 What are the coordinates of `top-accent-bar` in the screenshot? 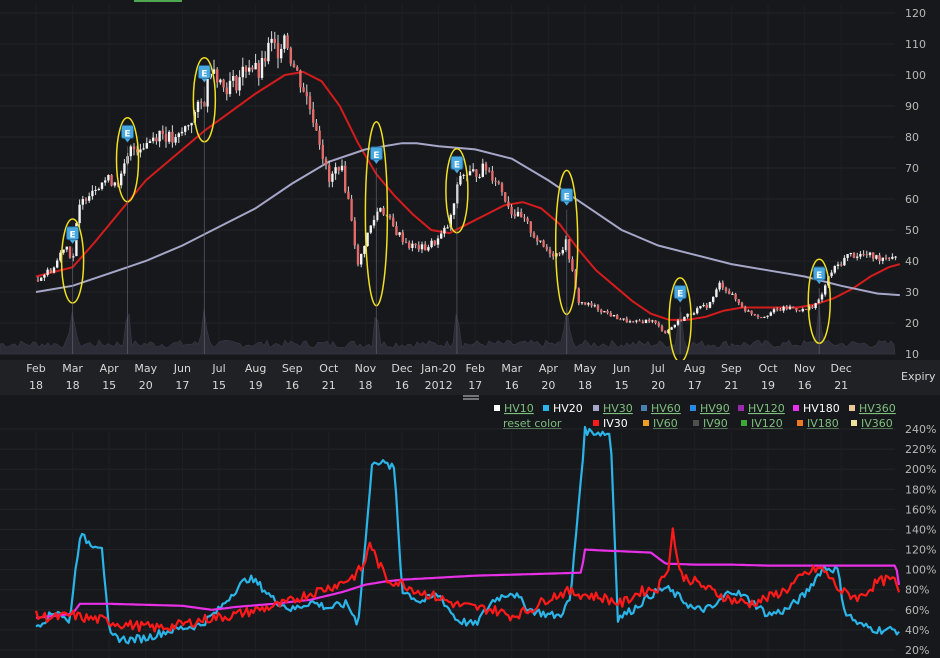 It's located at (158, 1).